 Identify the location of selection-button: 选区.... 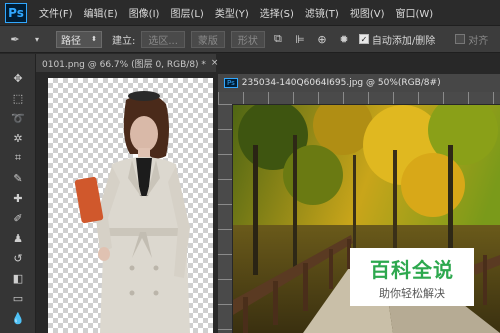
(163, 39).